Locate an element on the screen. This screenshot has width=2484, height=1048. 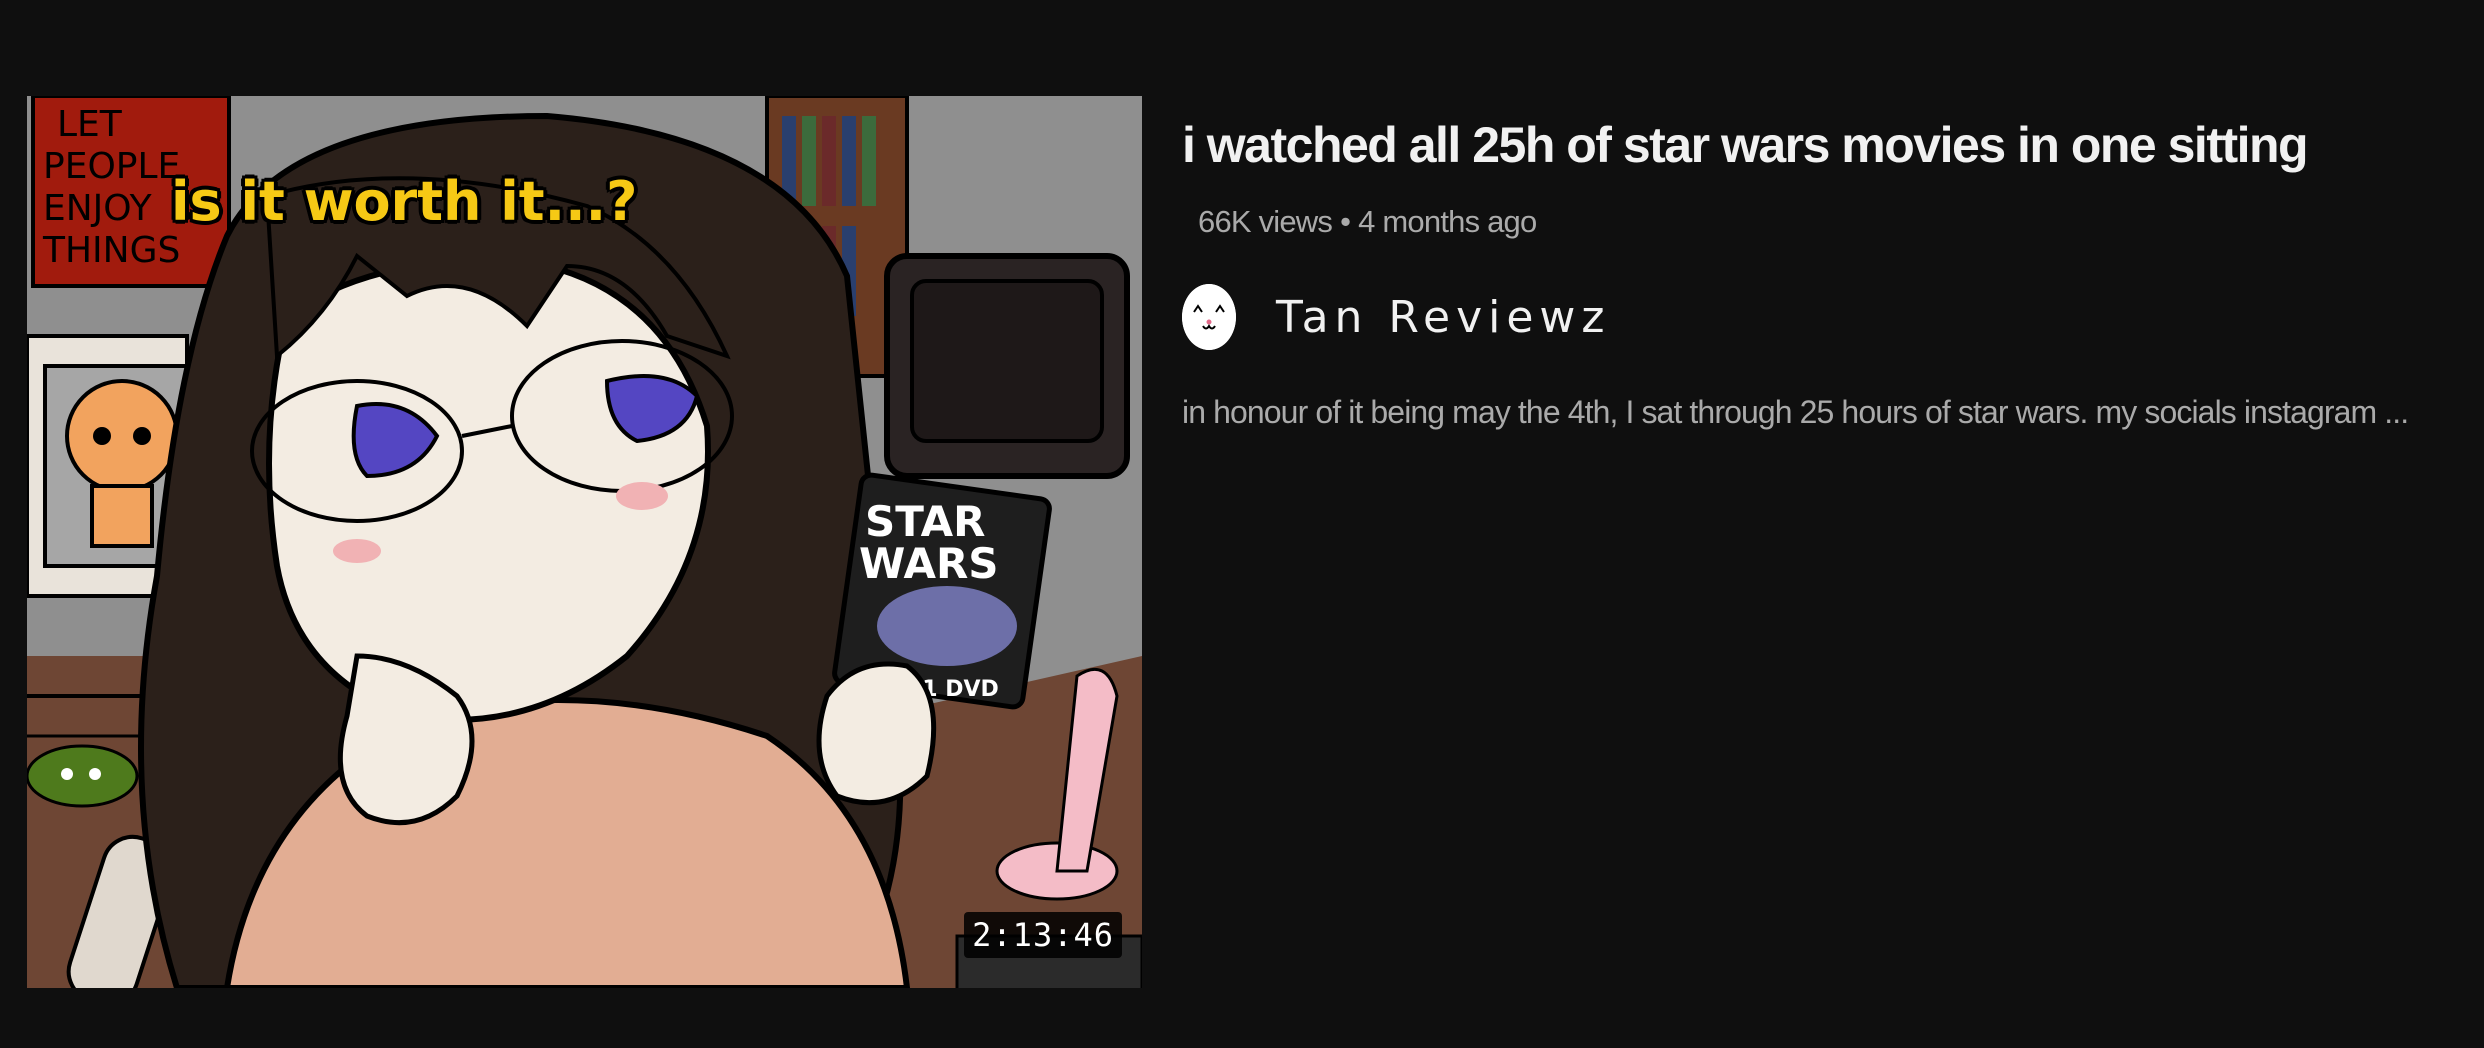
channel-avatar is located at coordinates (1209, 317).